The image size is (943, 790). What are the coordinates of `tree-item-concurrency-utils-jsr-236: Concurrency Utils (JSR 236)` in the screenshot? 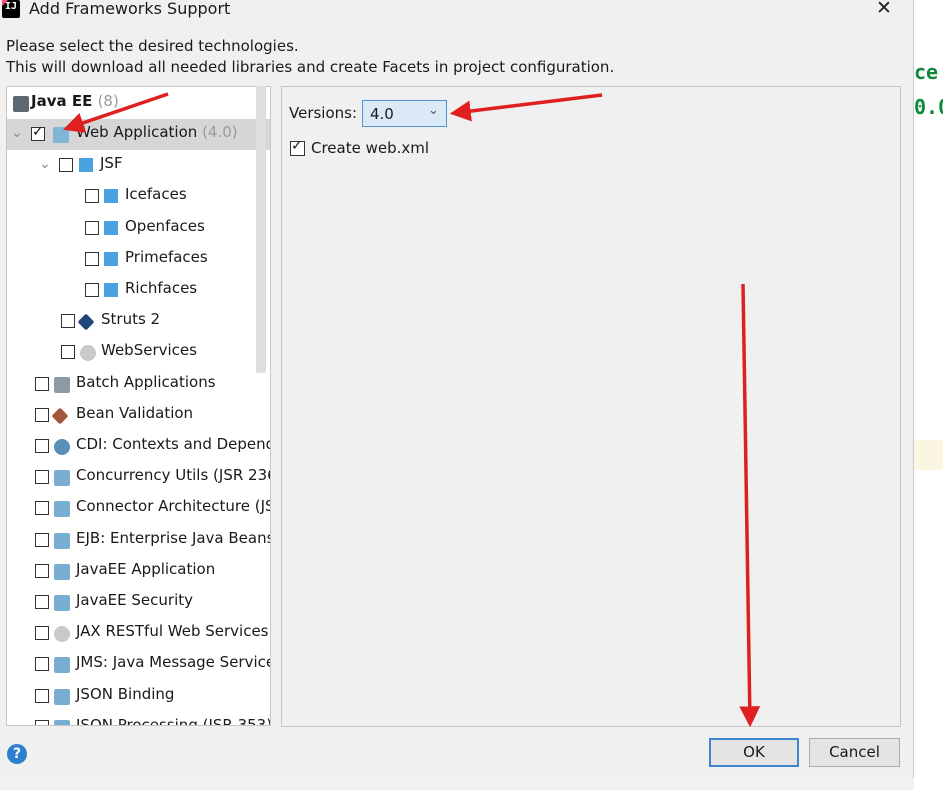 It's located at (139, 477).